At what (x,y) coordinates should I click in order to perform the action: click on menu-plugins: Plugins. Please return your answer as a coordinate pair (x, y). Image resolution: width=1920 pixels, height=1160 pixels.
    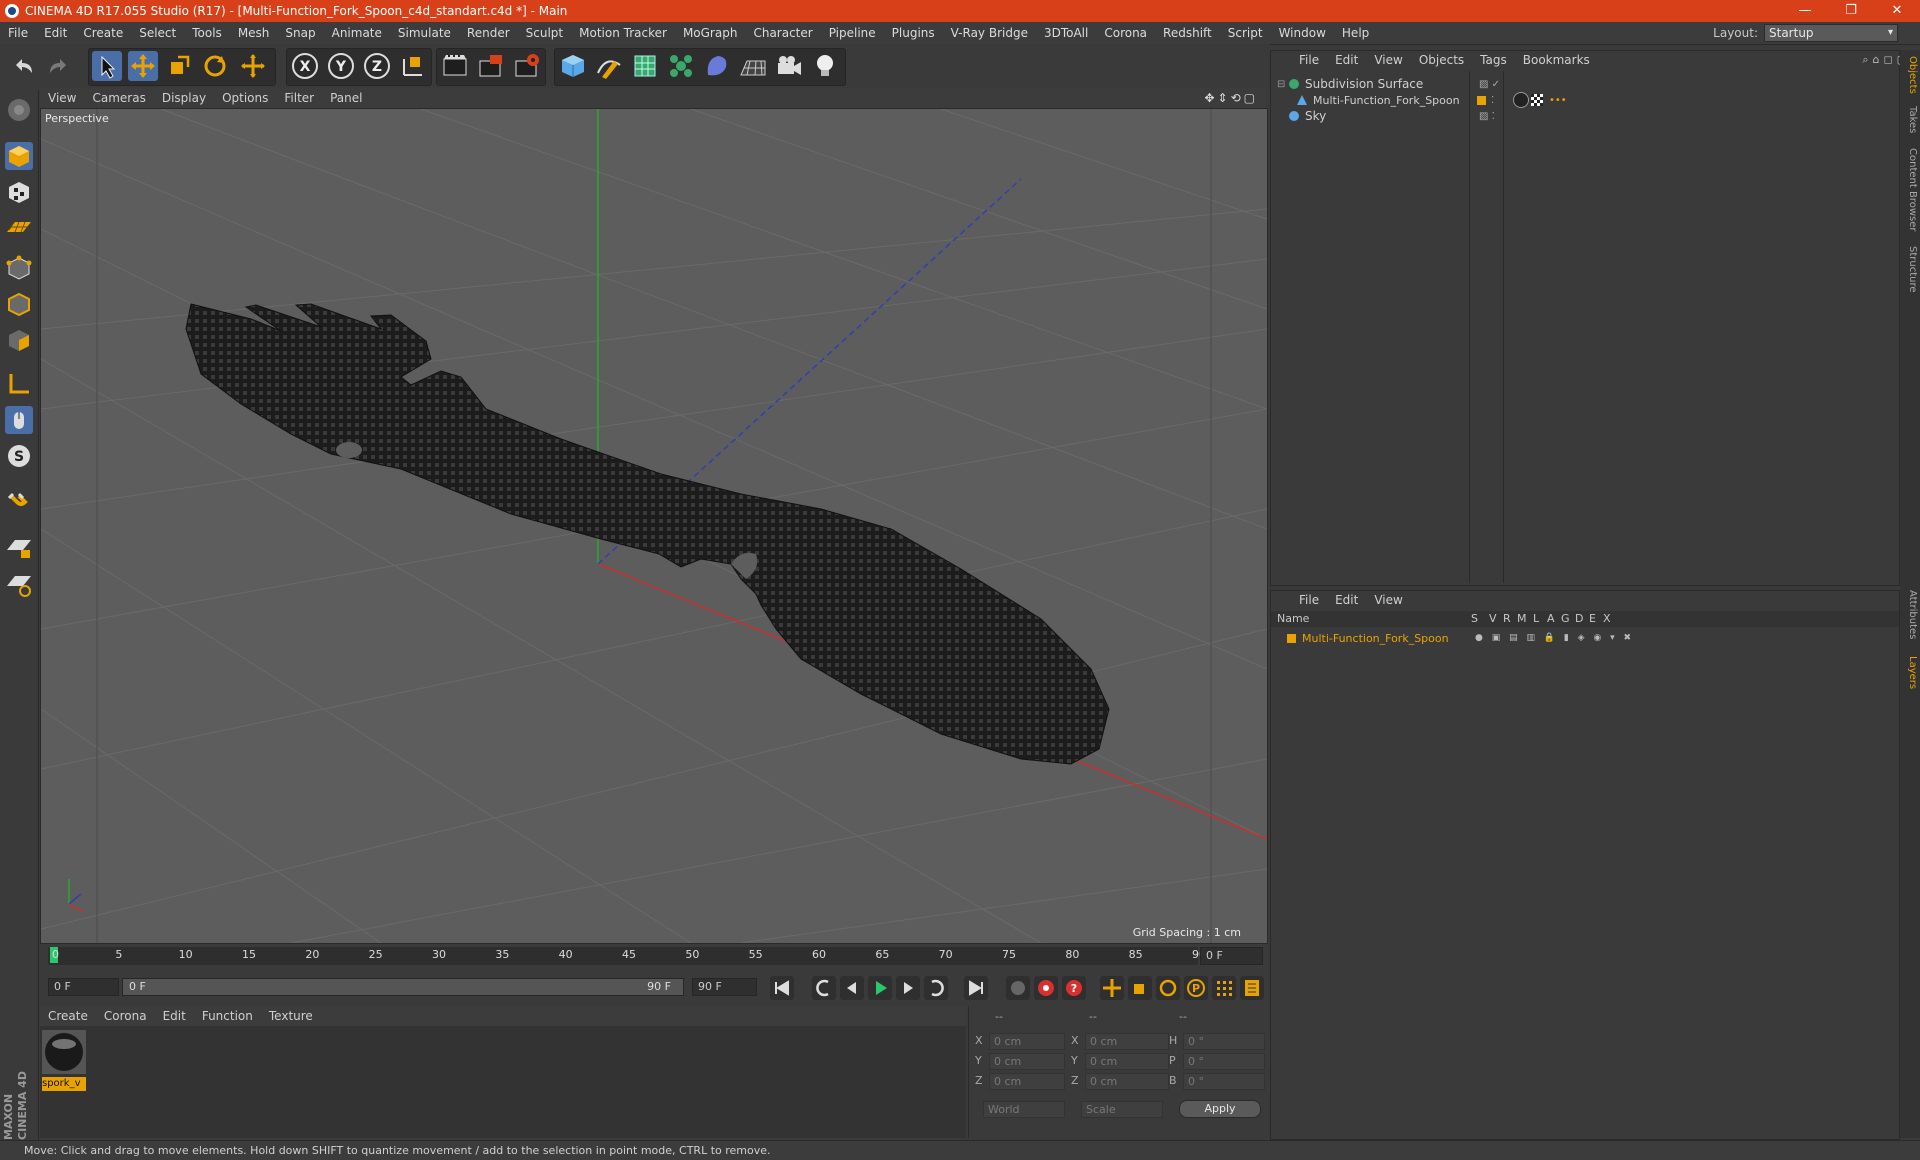
    Looking at the image, I should click on (913, 33).